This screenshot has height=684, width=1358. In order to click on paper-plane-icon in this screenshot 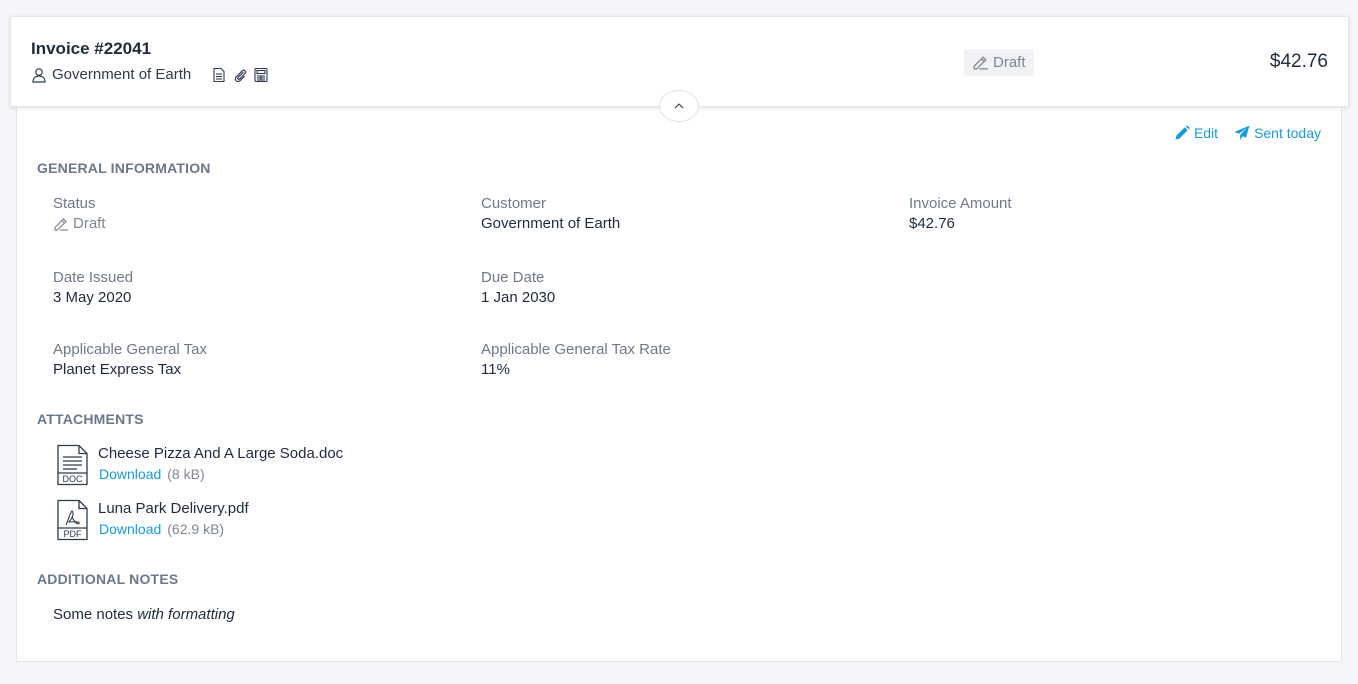, I will do `click(1242, 132)`.